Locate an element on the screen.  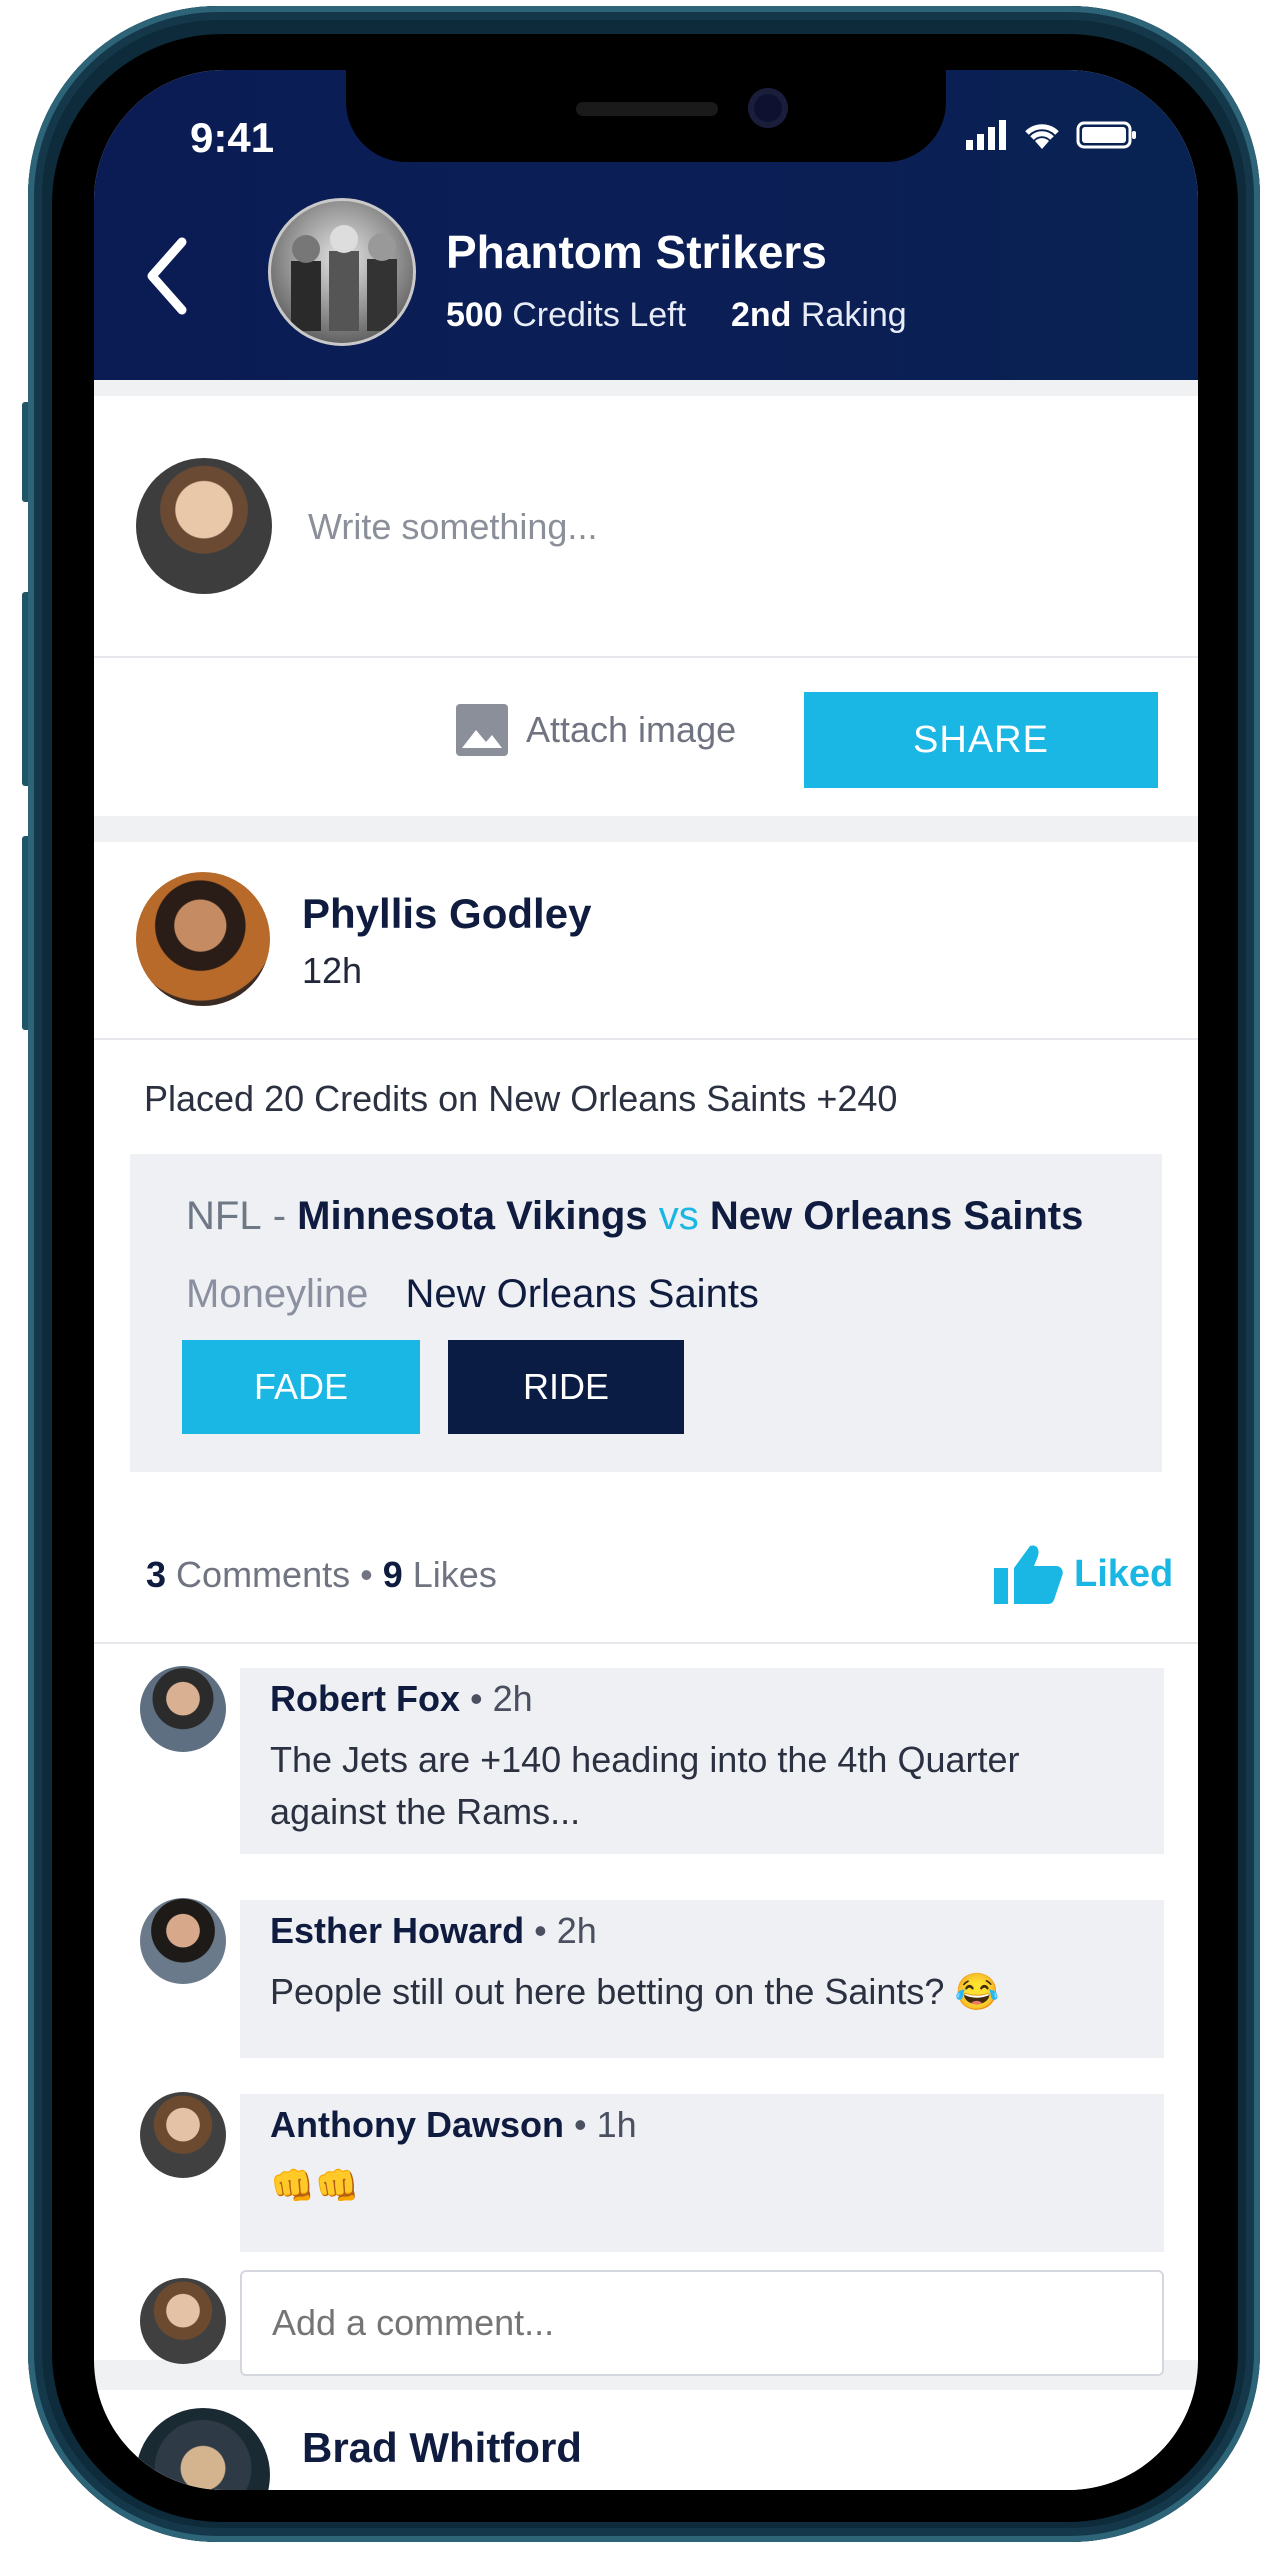
team-stats: 500 Credits Left 2nd Raking is located at coordinates (676, 315).